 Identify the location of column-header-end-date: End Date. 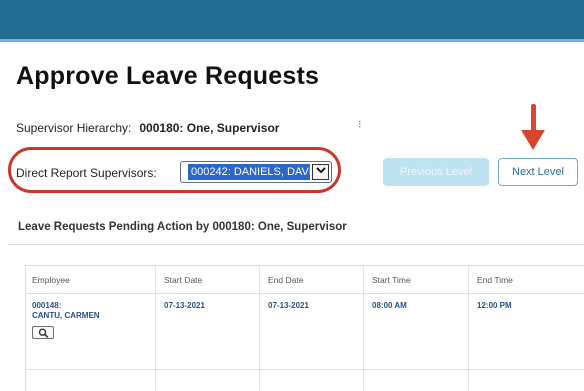
(285, 280).